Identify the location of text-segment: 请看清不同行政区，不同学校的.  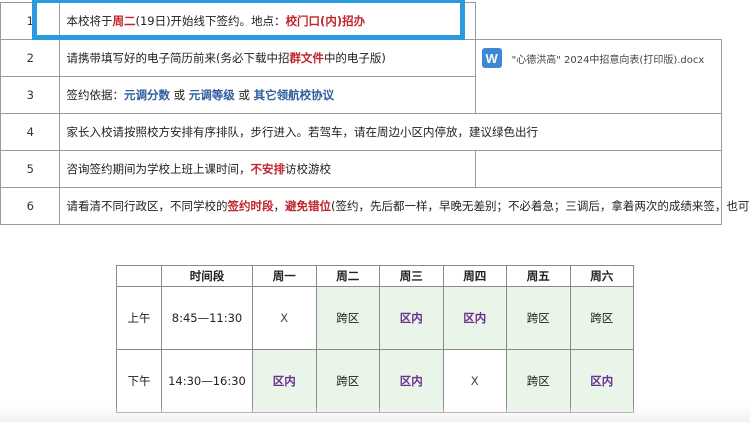
(147, 206).